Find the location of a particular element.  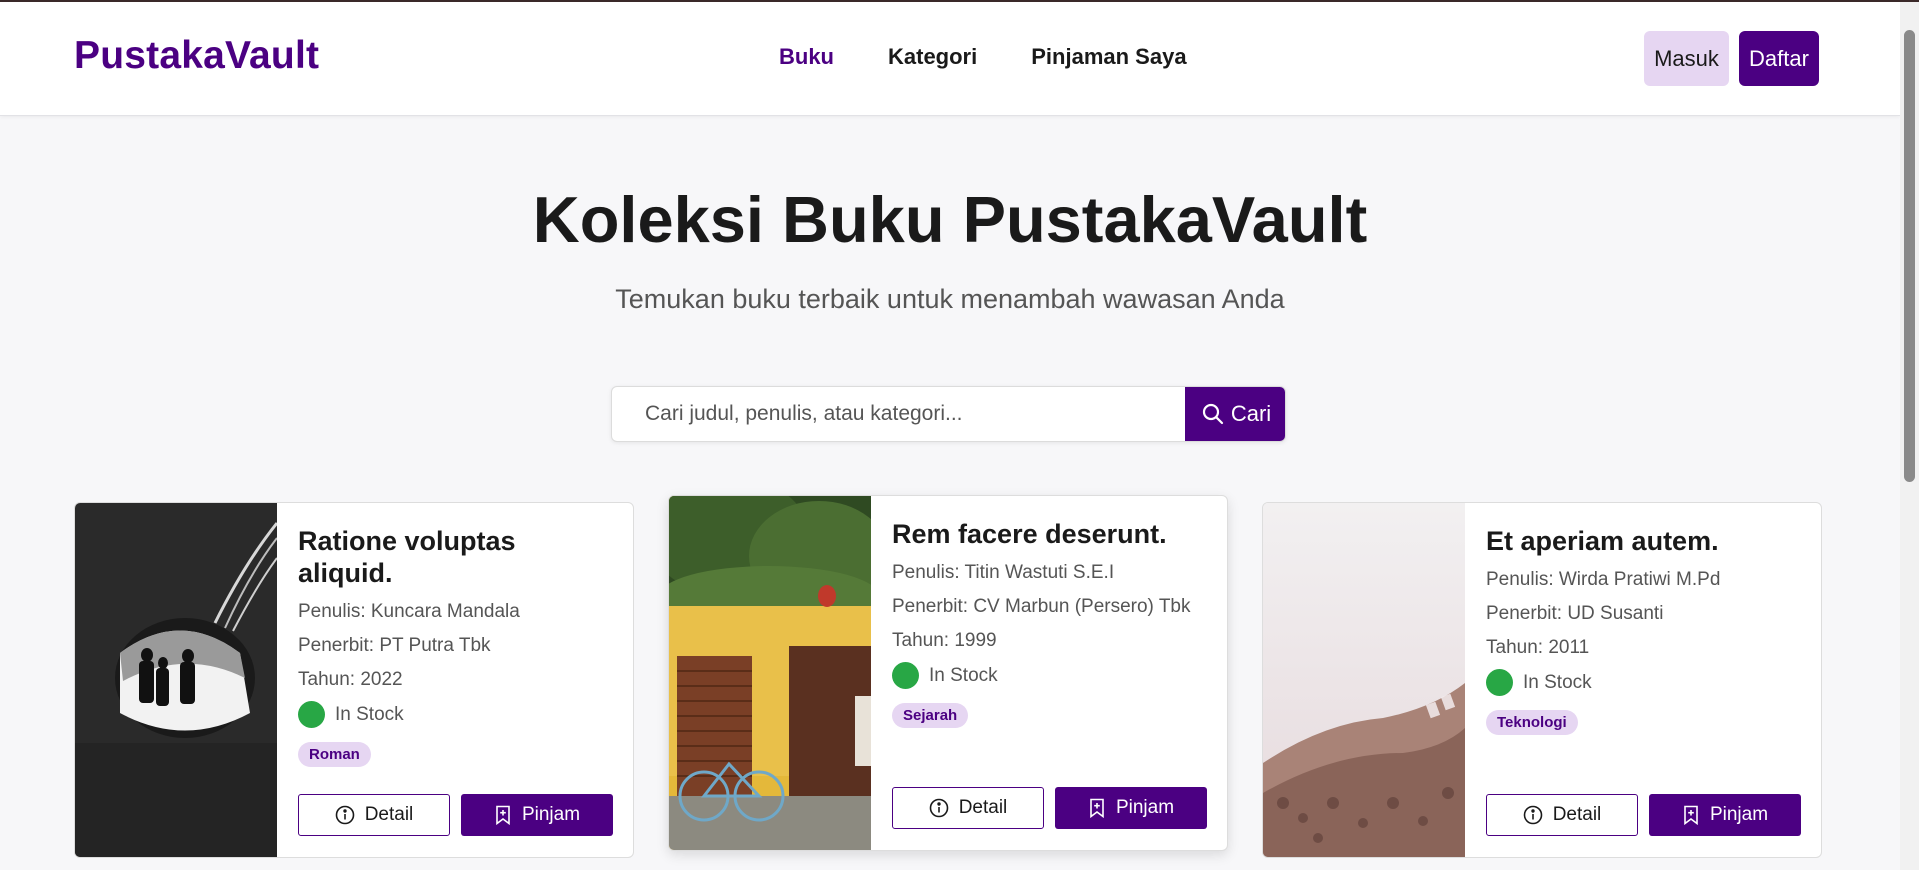

login-button: Masuk is located at coordinates (1686, 58).